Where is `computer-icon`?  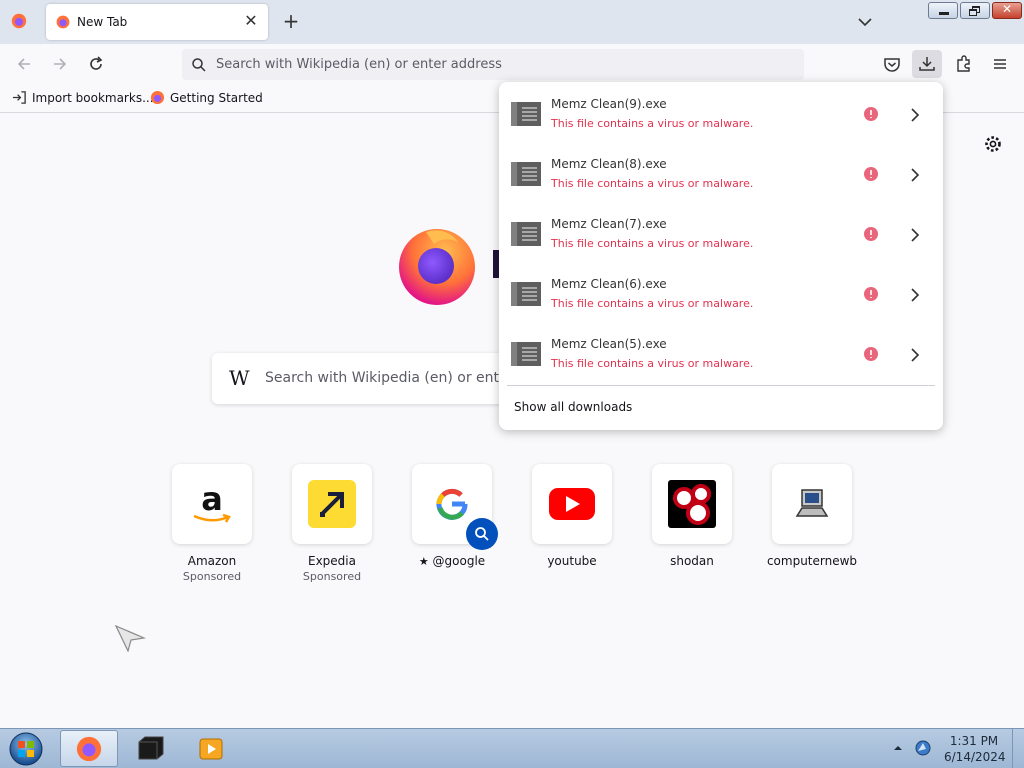
computer-icon is located at coordinates (812, 504).